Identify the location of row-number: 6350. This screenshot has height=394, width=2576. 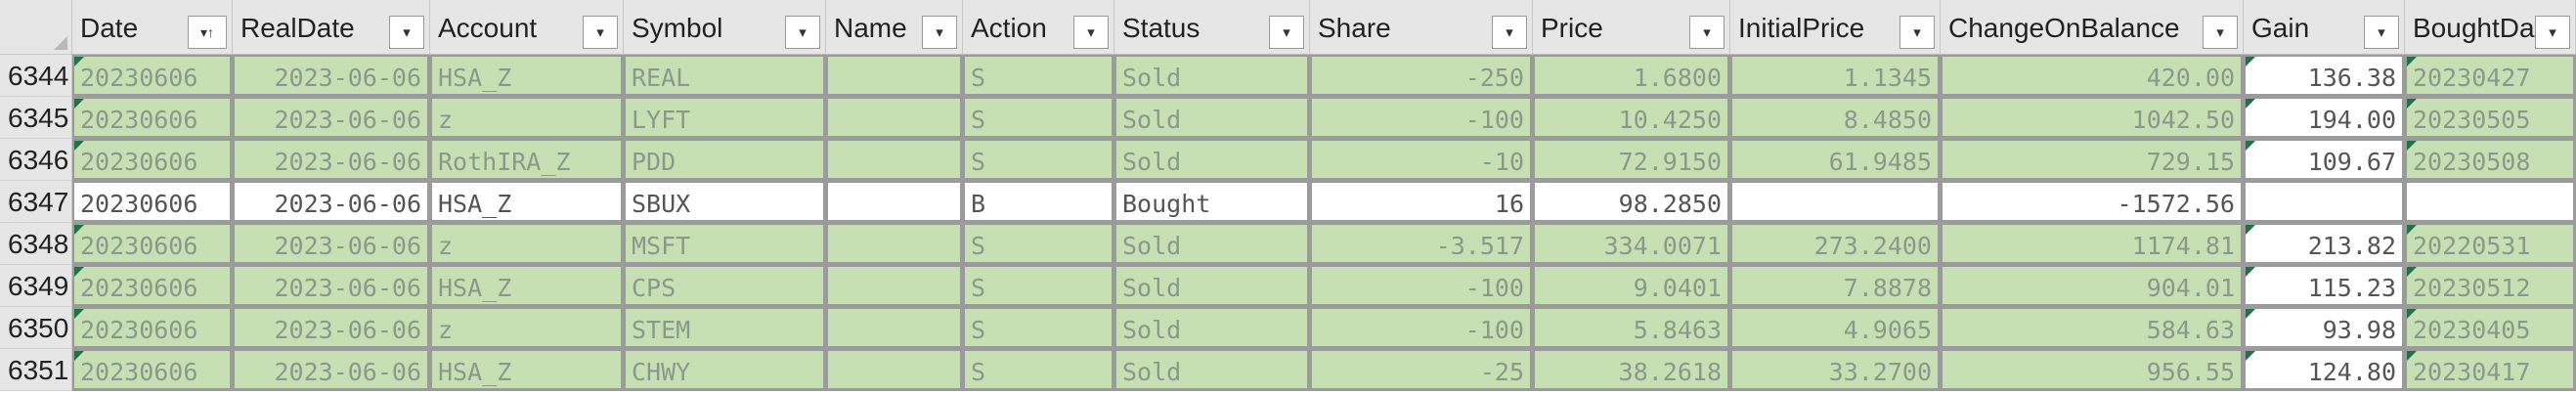
(36, 328).